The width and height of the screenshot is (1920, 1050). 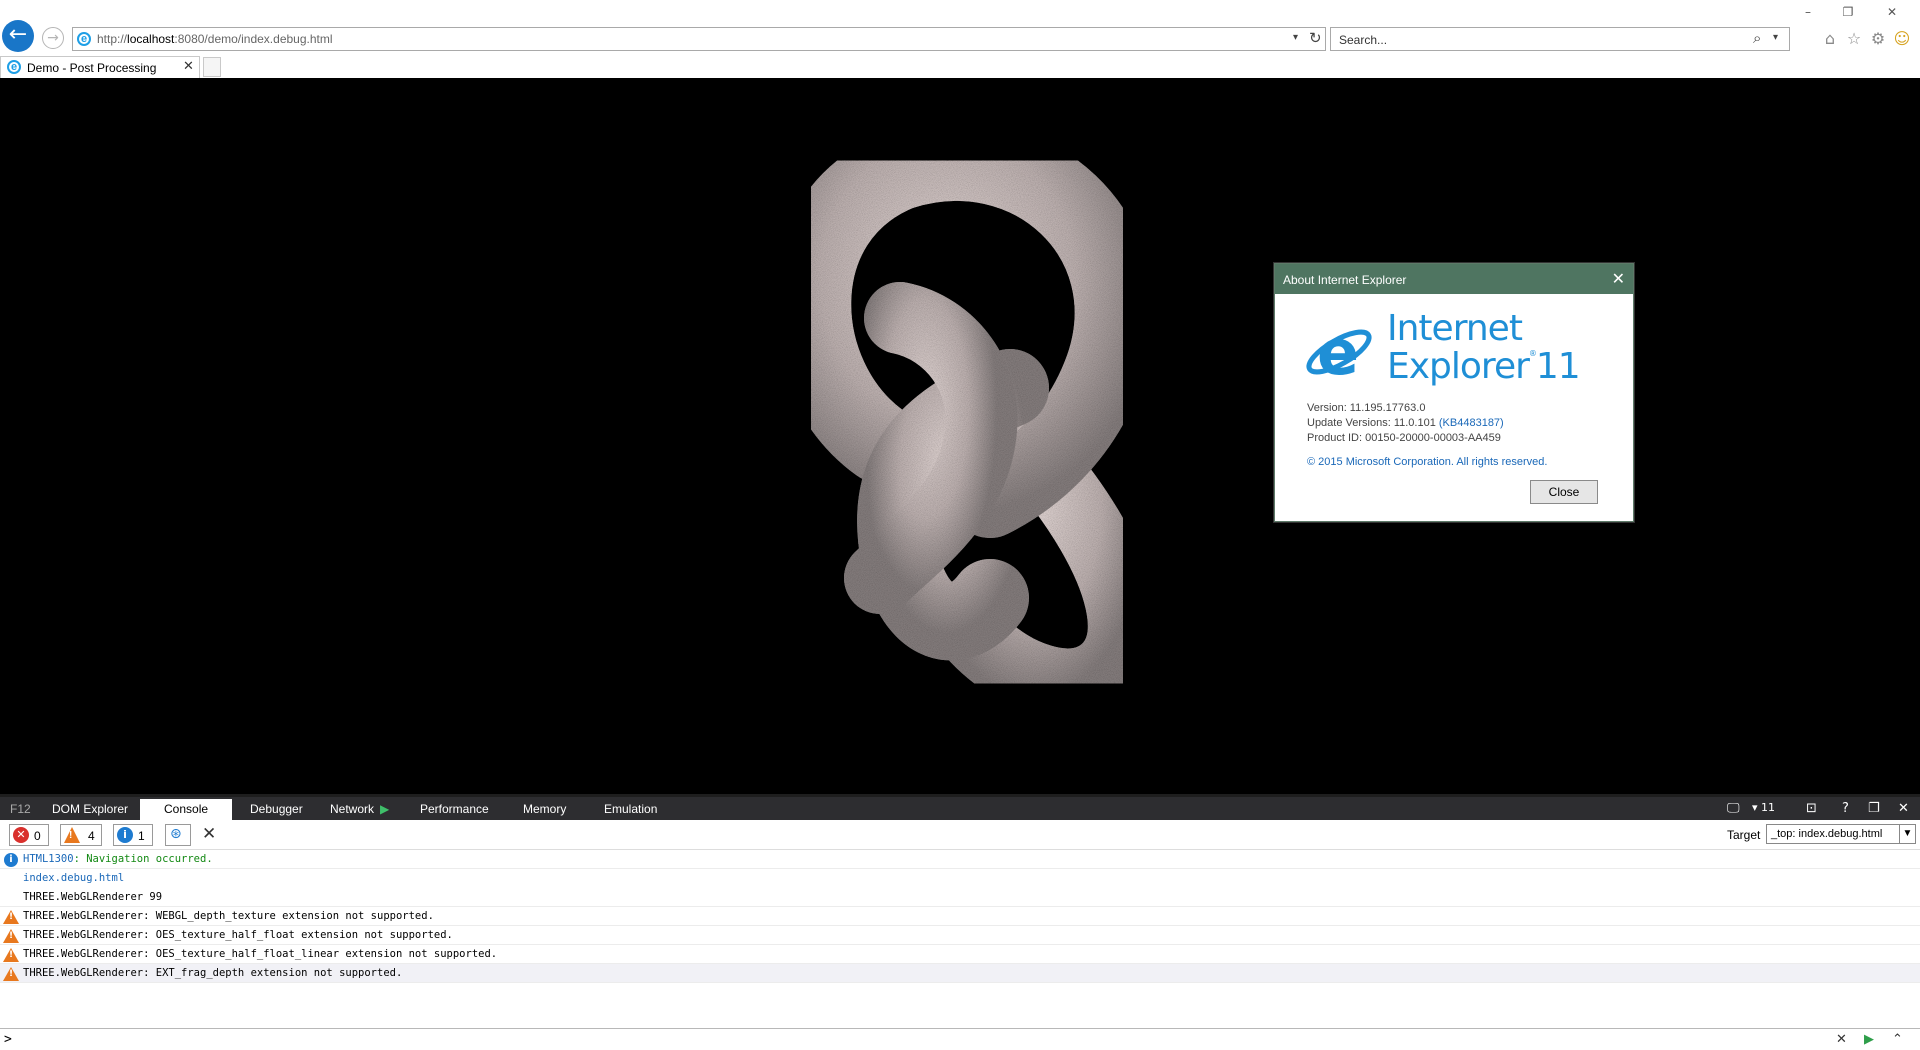 I want to click on smiley-feedback-icon: ☺, so click(x=1902, y=39).